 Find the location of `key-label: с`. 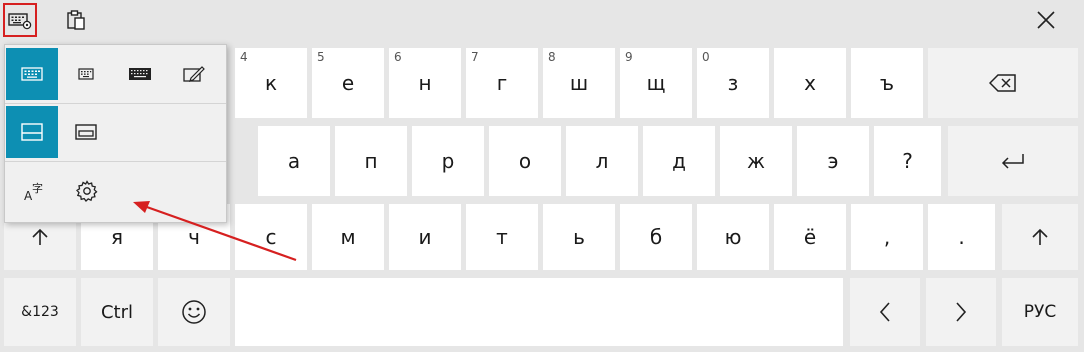

key-label: с is located at coordinates (271, 237).